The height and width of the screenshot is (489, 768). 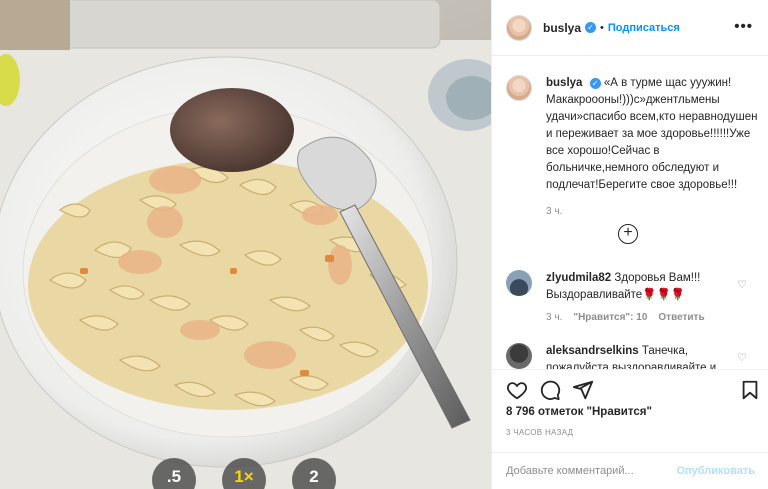 I want to click on likes-count: 8 796 отметок "Нравится", so click(x=579, y=412).